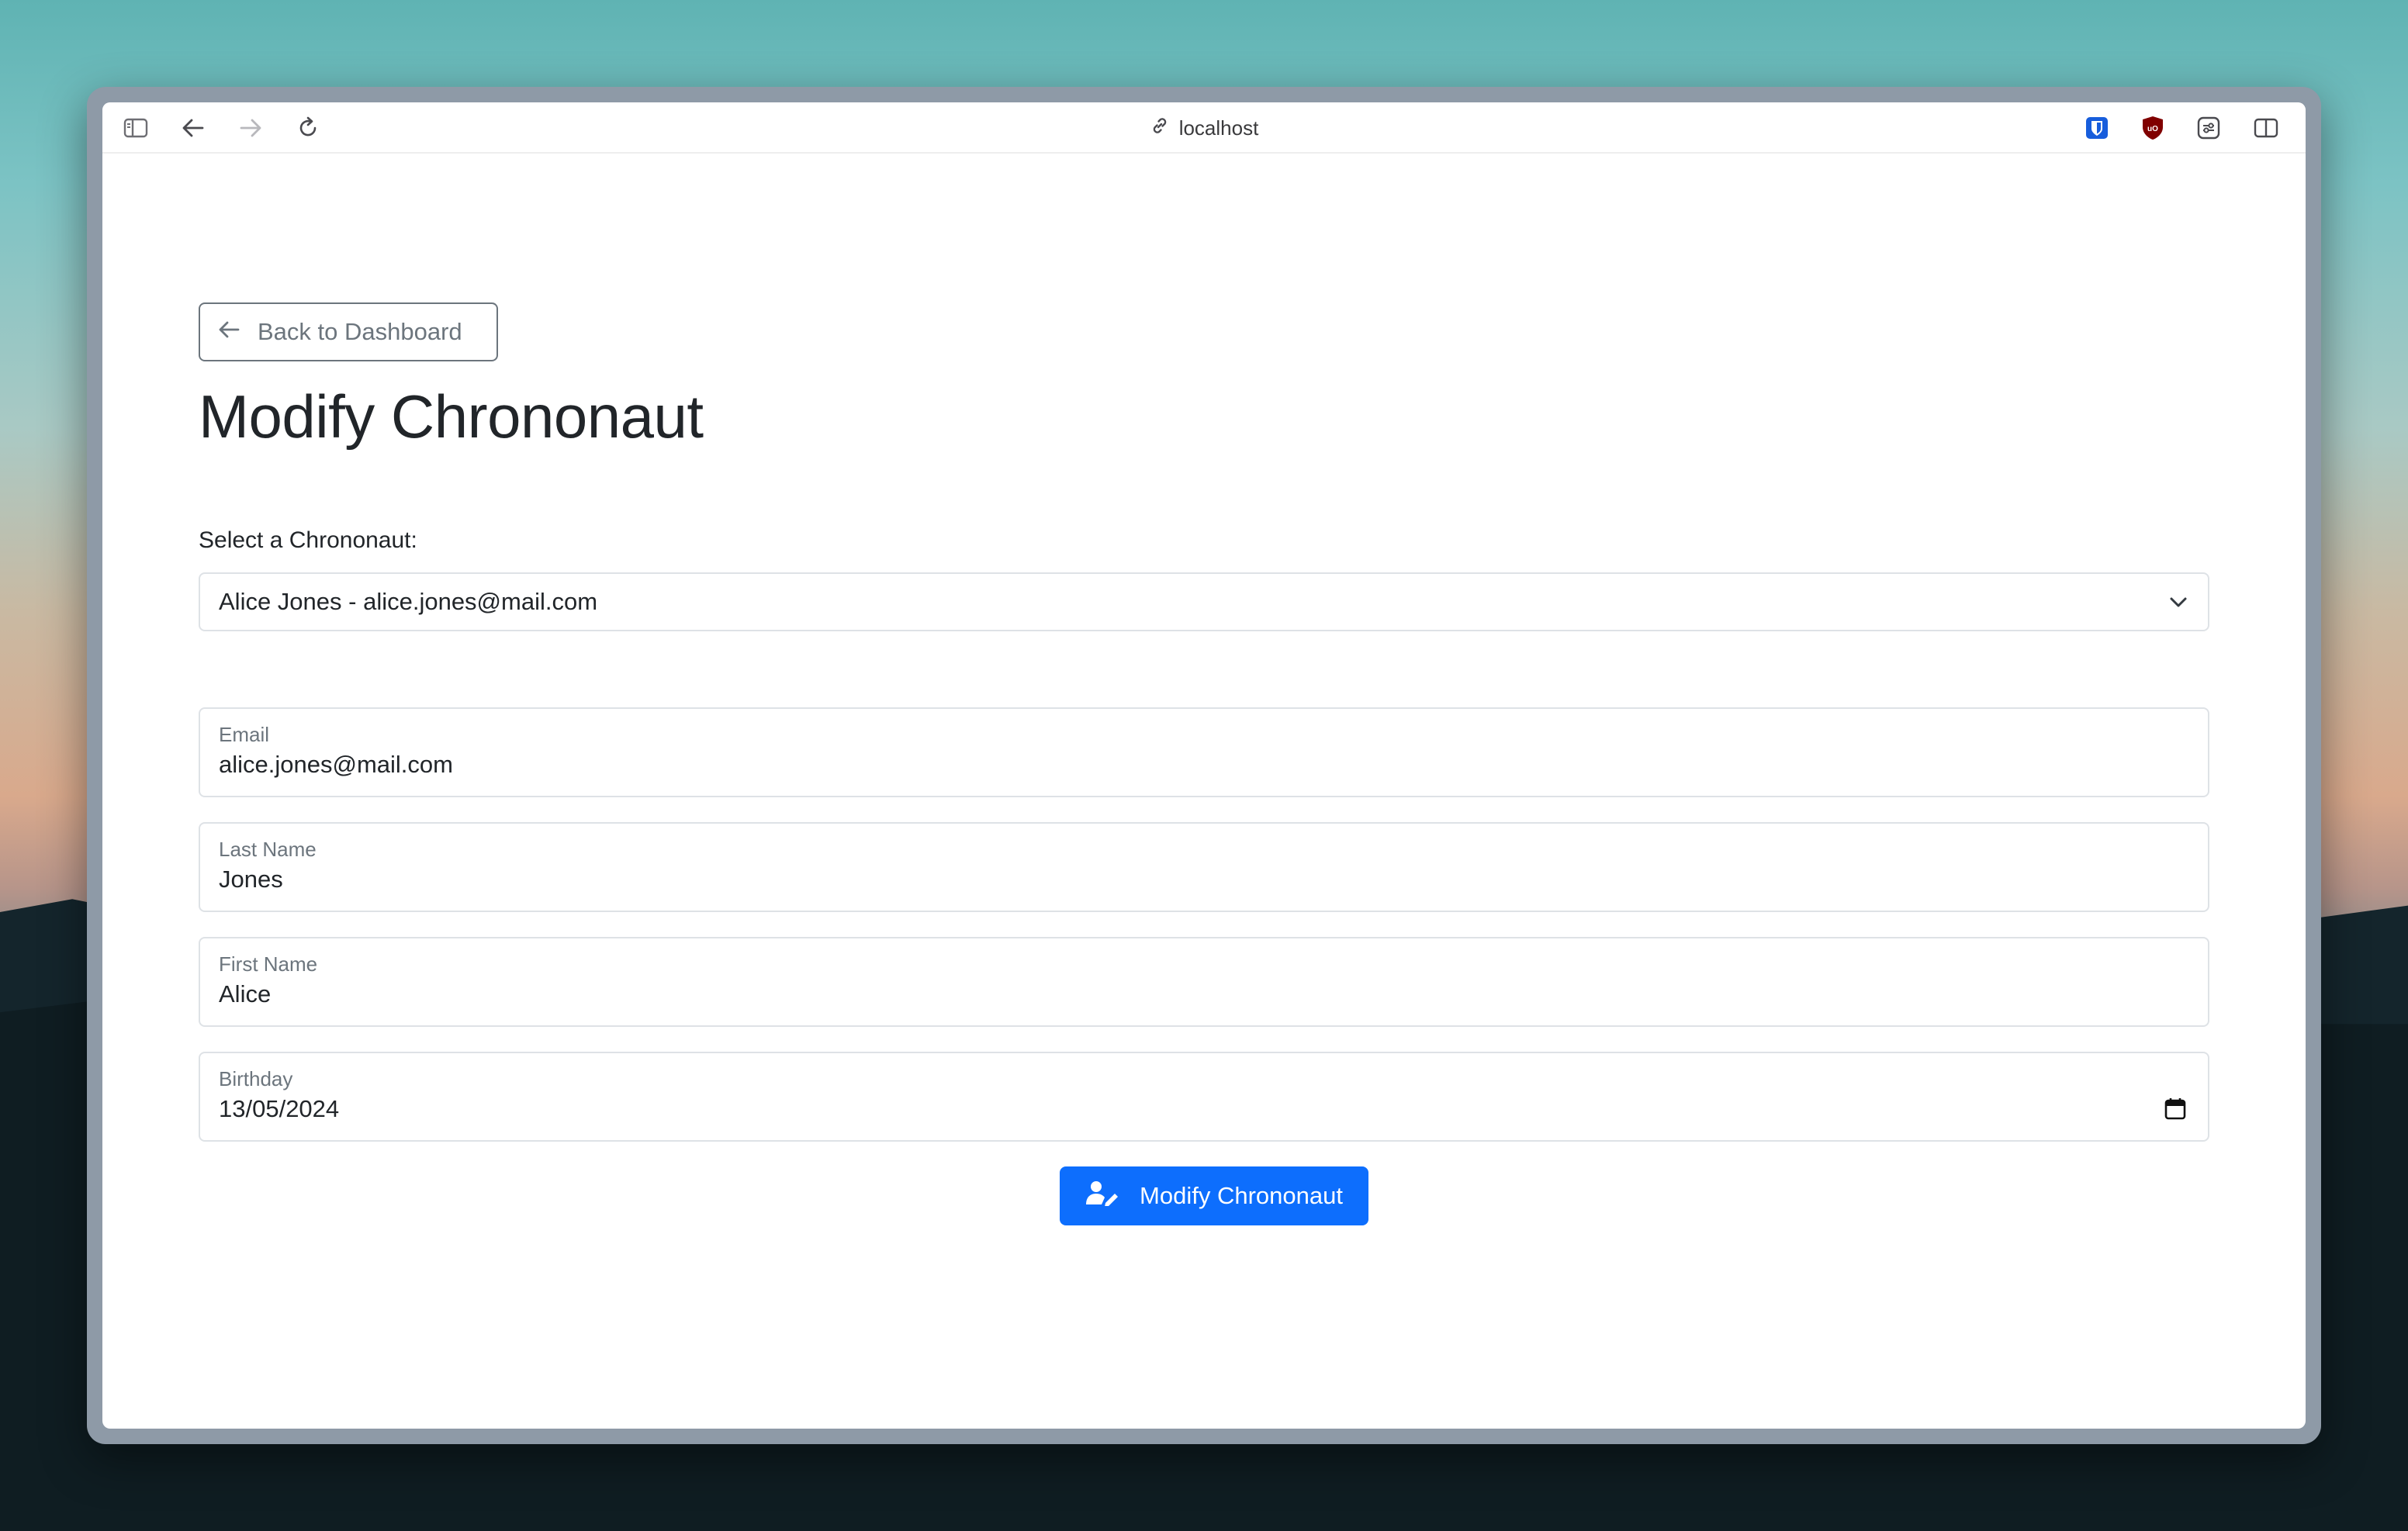  What do you see at coordinates (408, 601) in the screenshot?
I see `select-value: Alice Jones - alice.jones@mail.com` at bounding box center [408, 601].